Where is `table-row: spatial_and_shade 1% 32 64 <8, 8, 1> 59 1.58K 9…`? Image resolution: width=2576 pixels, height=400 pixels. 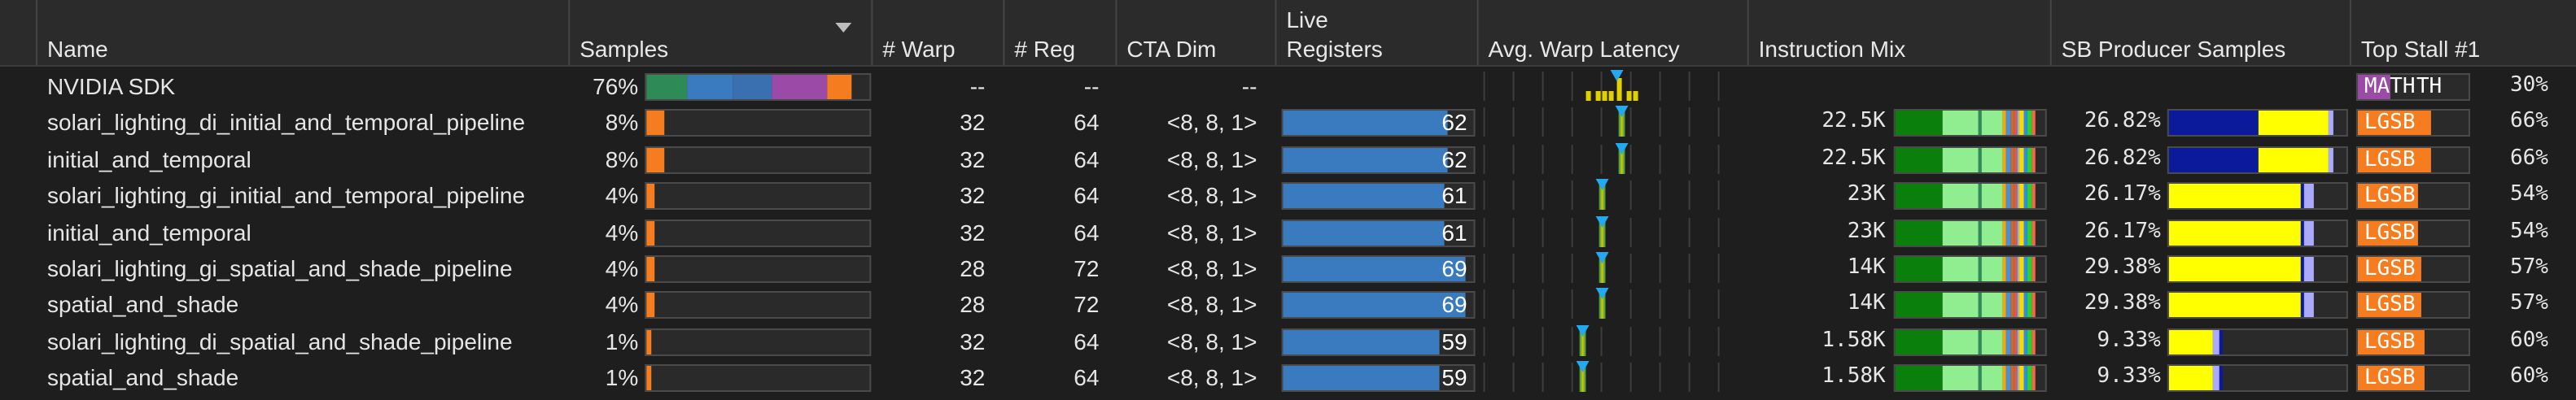 table-row: spatial_and_shade 1% 32 64 <8, 8, 1> 59 1.58K 9… is located at coordinates (1288, 377).